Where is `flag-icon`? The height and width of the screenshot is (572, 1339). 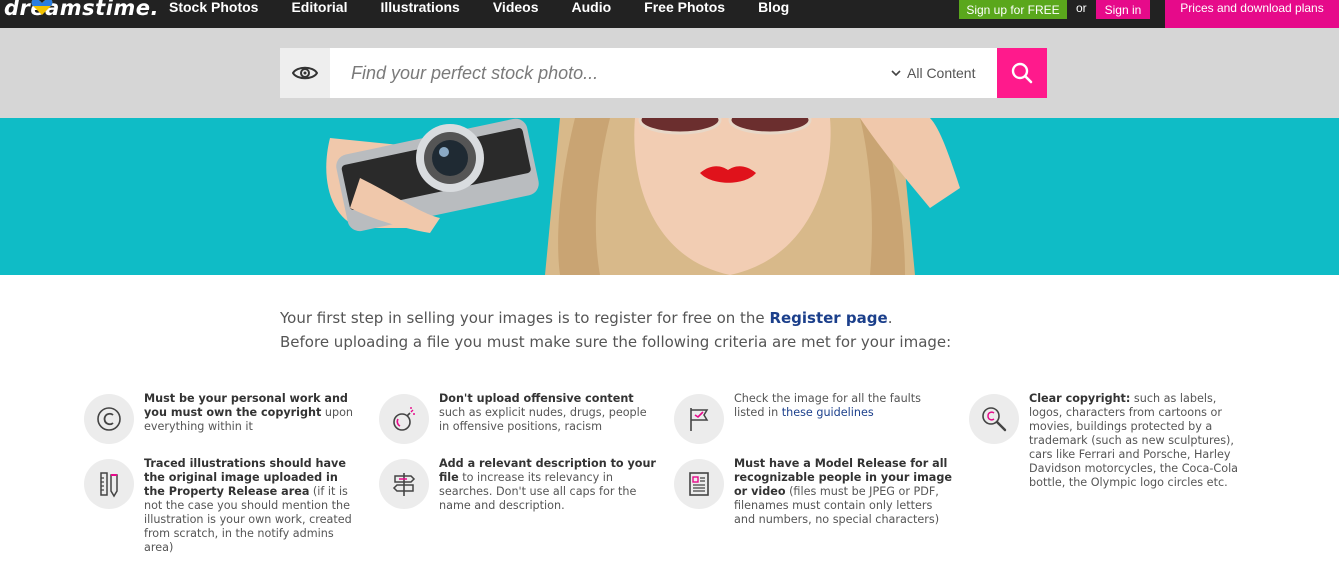
flag-icon is located at coordinates (699, 419).